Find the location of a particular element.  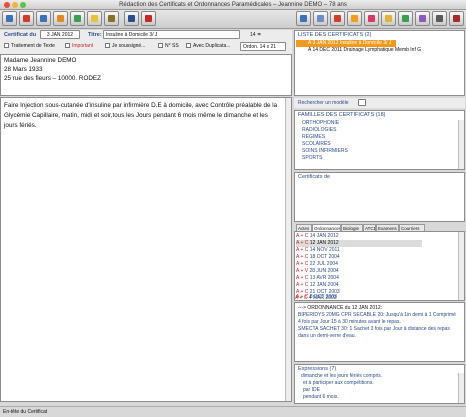

certificate-icon is located at coordinates (26, 18).